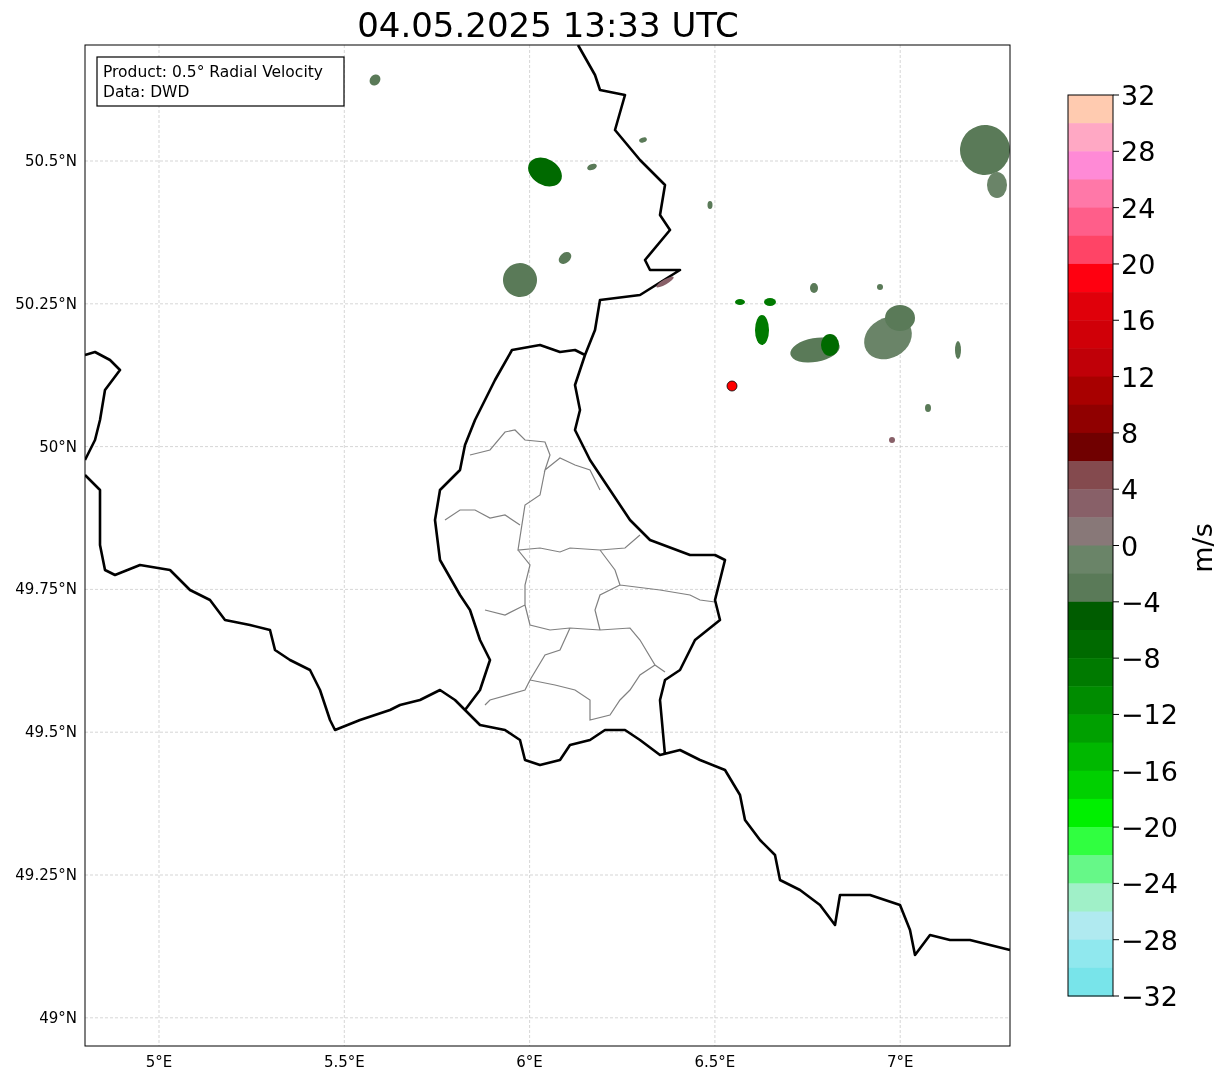  I want to click on latitude-label: 50°N, so click(58, 446).